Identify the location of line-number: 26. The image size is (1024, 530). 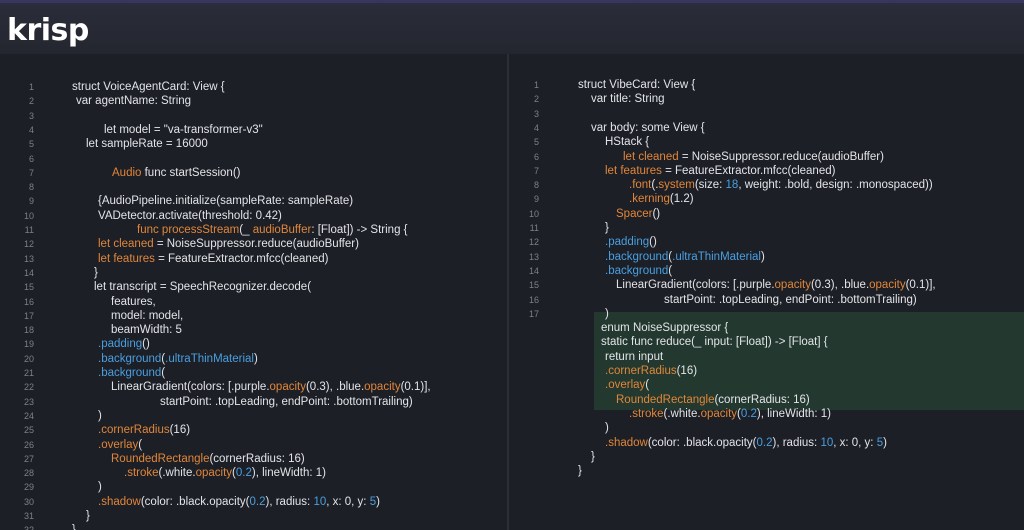
(28, 444).